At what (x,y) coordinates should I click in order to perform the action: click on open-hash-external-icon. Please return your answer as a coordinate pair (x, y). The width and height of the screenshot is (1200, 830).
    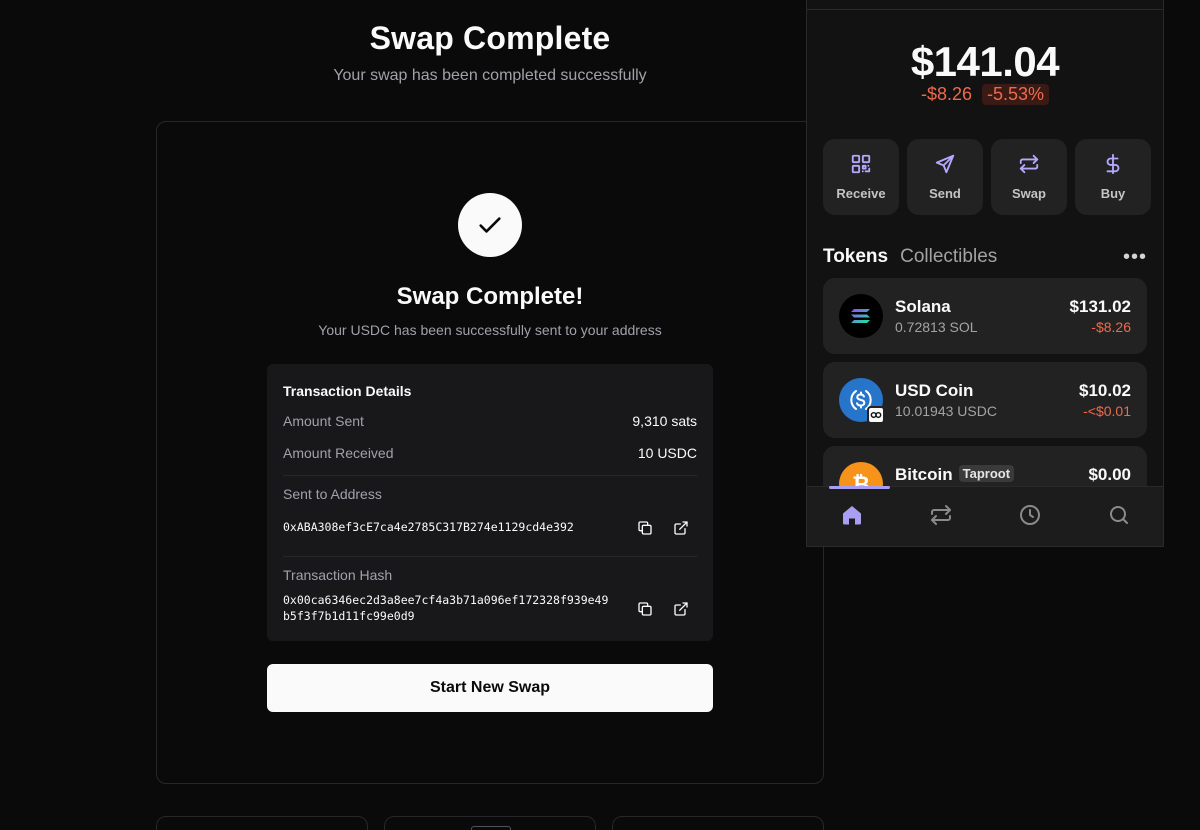
    Looking at the image, I should click on (681, 609).